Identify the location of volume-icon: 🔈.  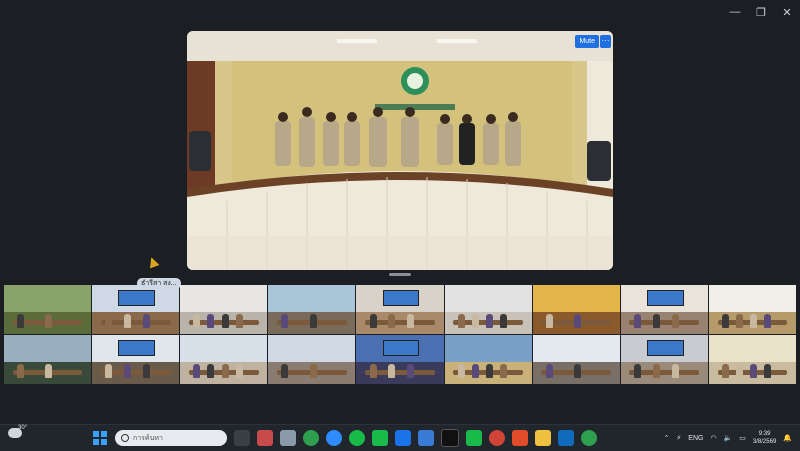
(728, 438).